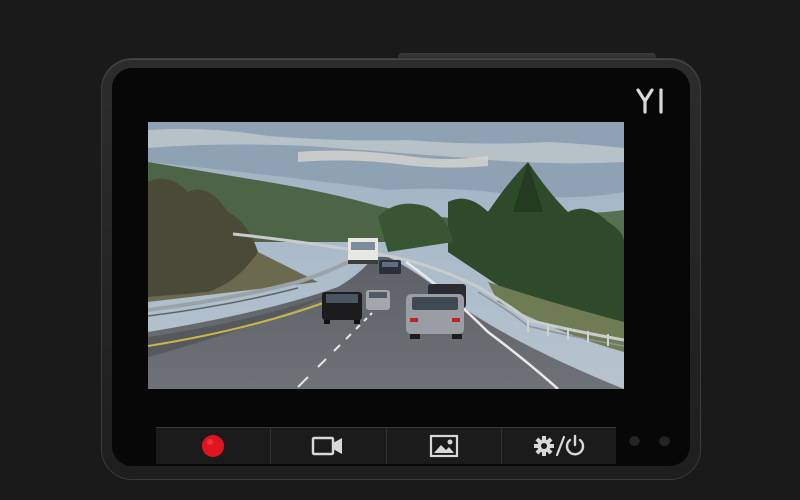 This screenshot has height=500, width=800. I want to click on video-mode-button, so click(329, 446).